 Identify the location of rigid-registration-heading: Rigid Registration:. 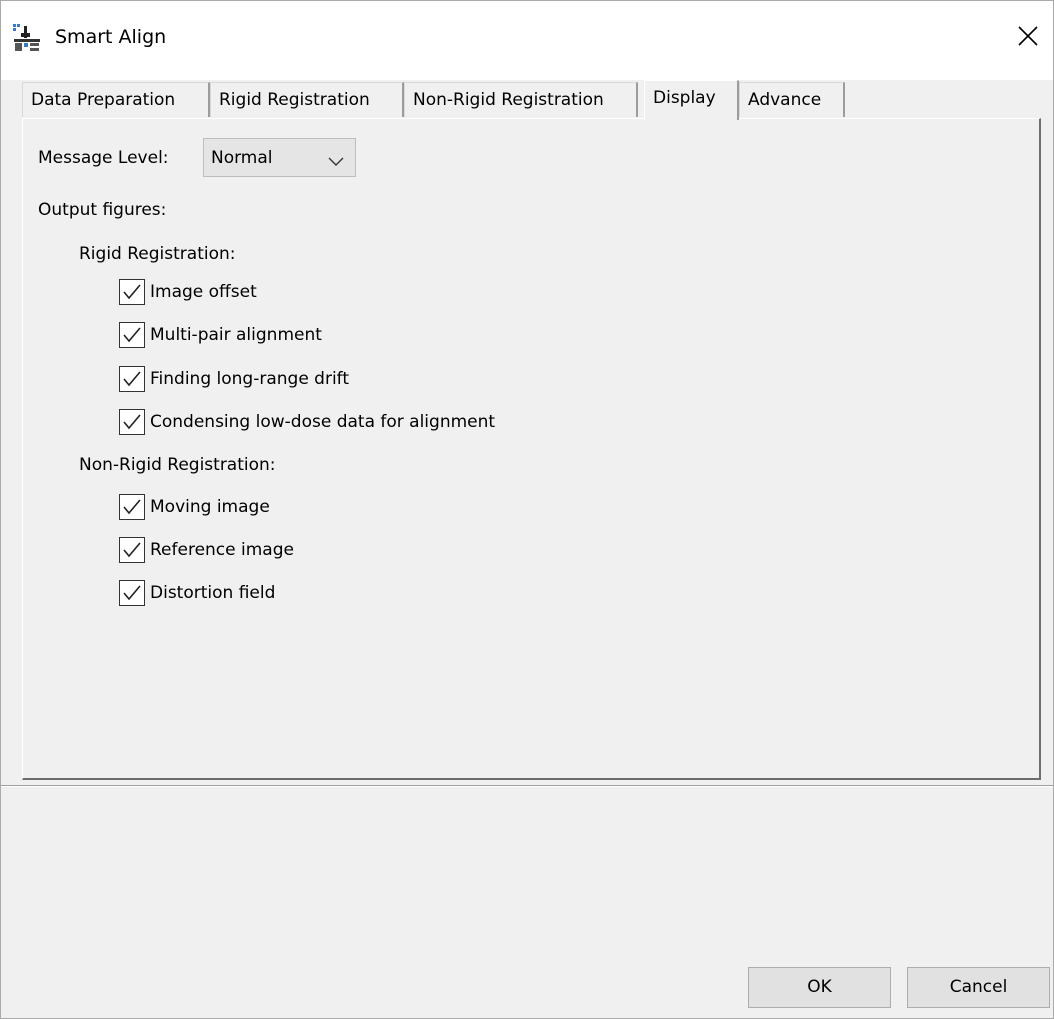
(157, 254).